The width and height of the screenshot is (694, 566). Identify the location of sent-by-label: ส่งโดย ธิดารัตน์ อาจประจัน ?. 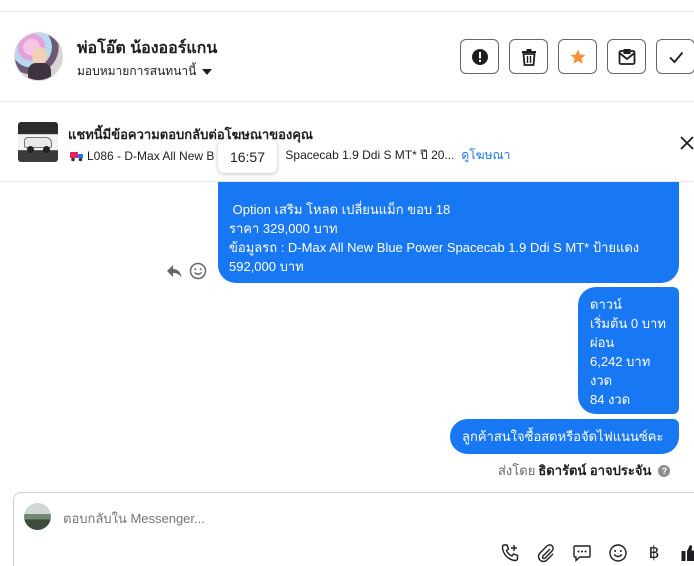
(584, 470).